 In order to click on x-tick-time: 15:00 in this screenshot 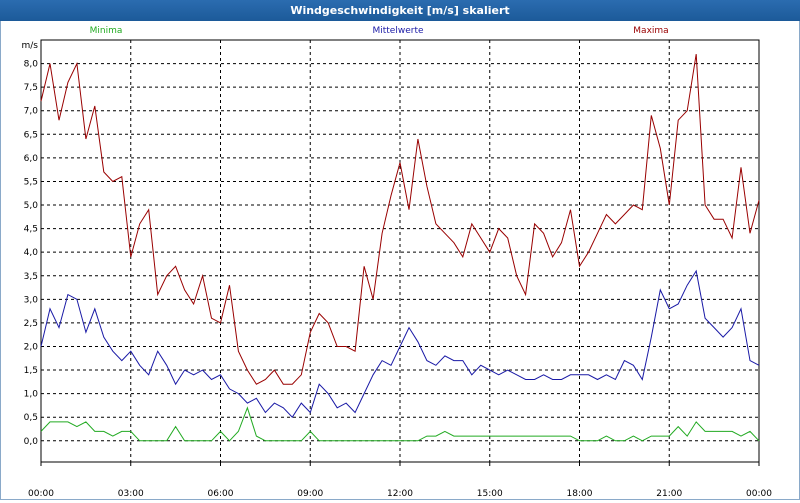, I will do `click(490, 494)`.